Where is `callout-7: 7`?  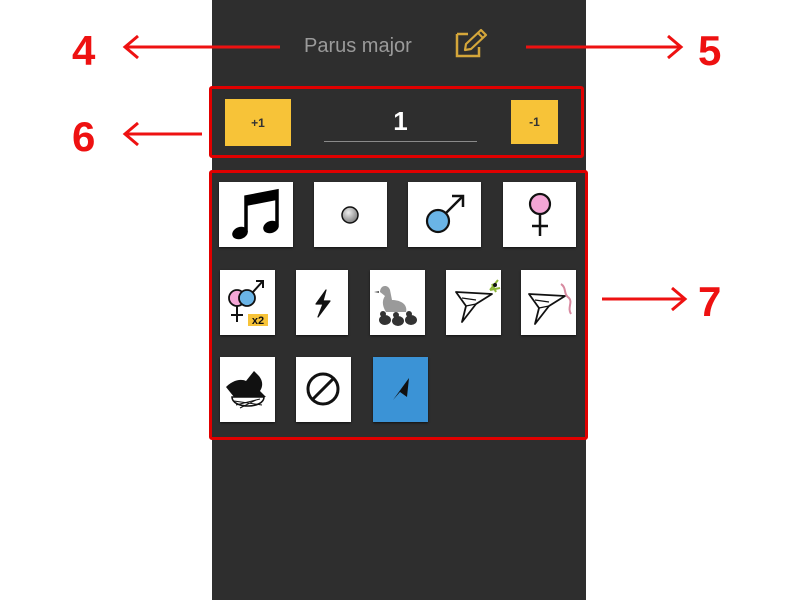
callout-7: 7 is located at coordinates (710, 301).